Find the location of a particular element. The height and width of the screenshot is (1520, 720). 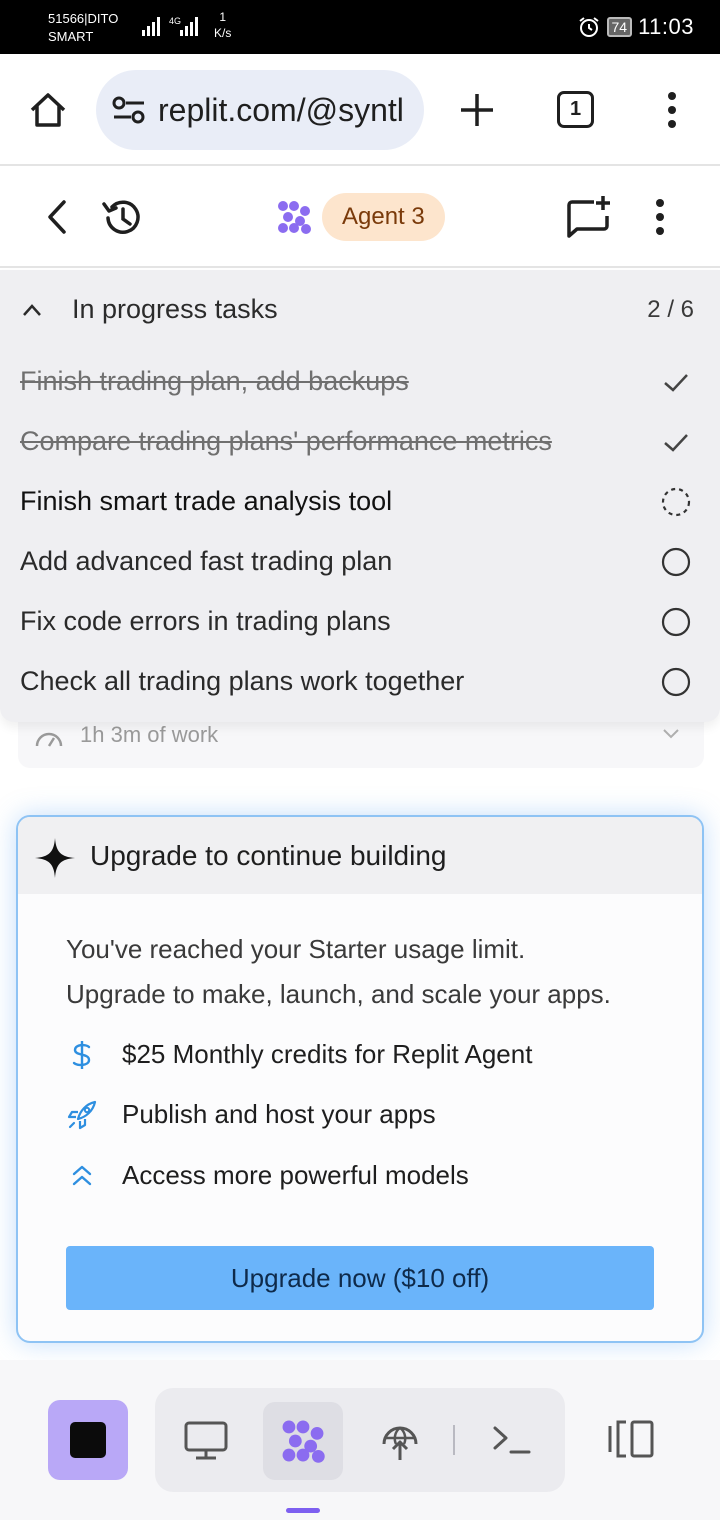

divider is located at coordinates (454, 1440).